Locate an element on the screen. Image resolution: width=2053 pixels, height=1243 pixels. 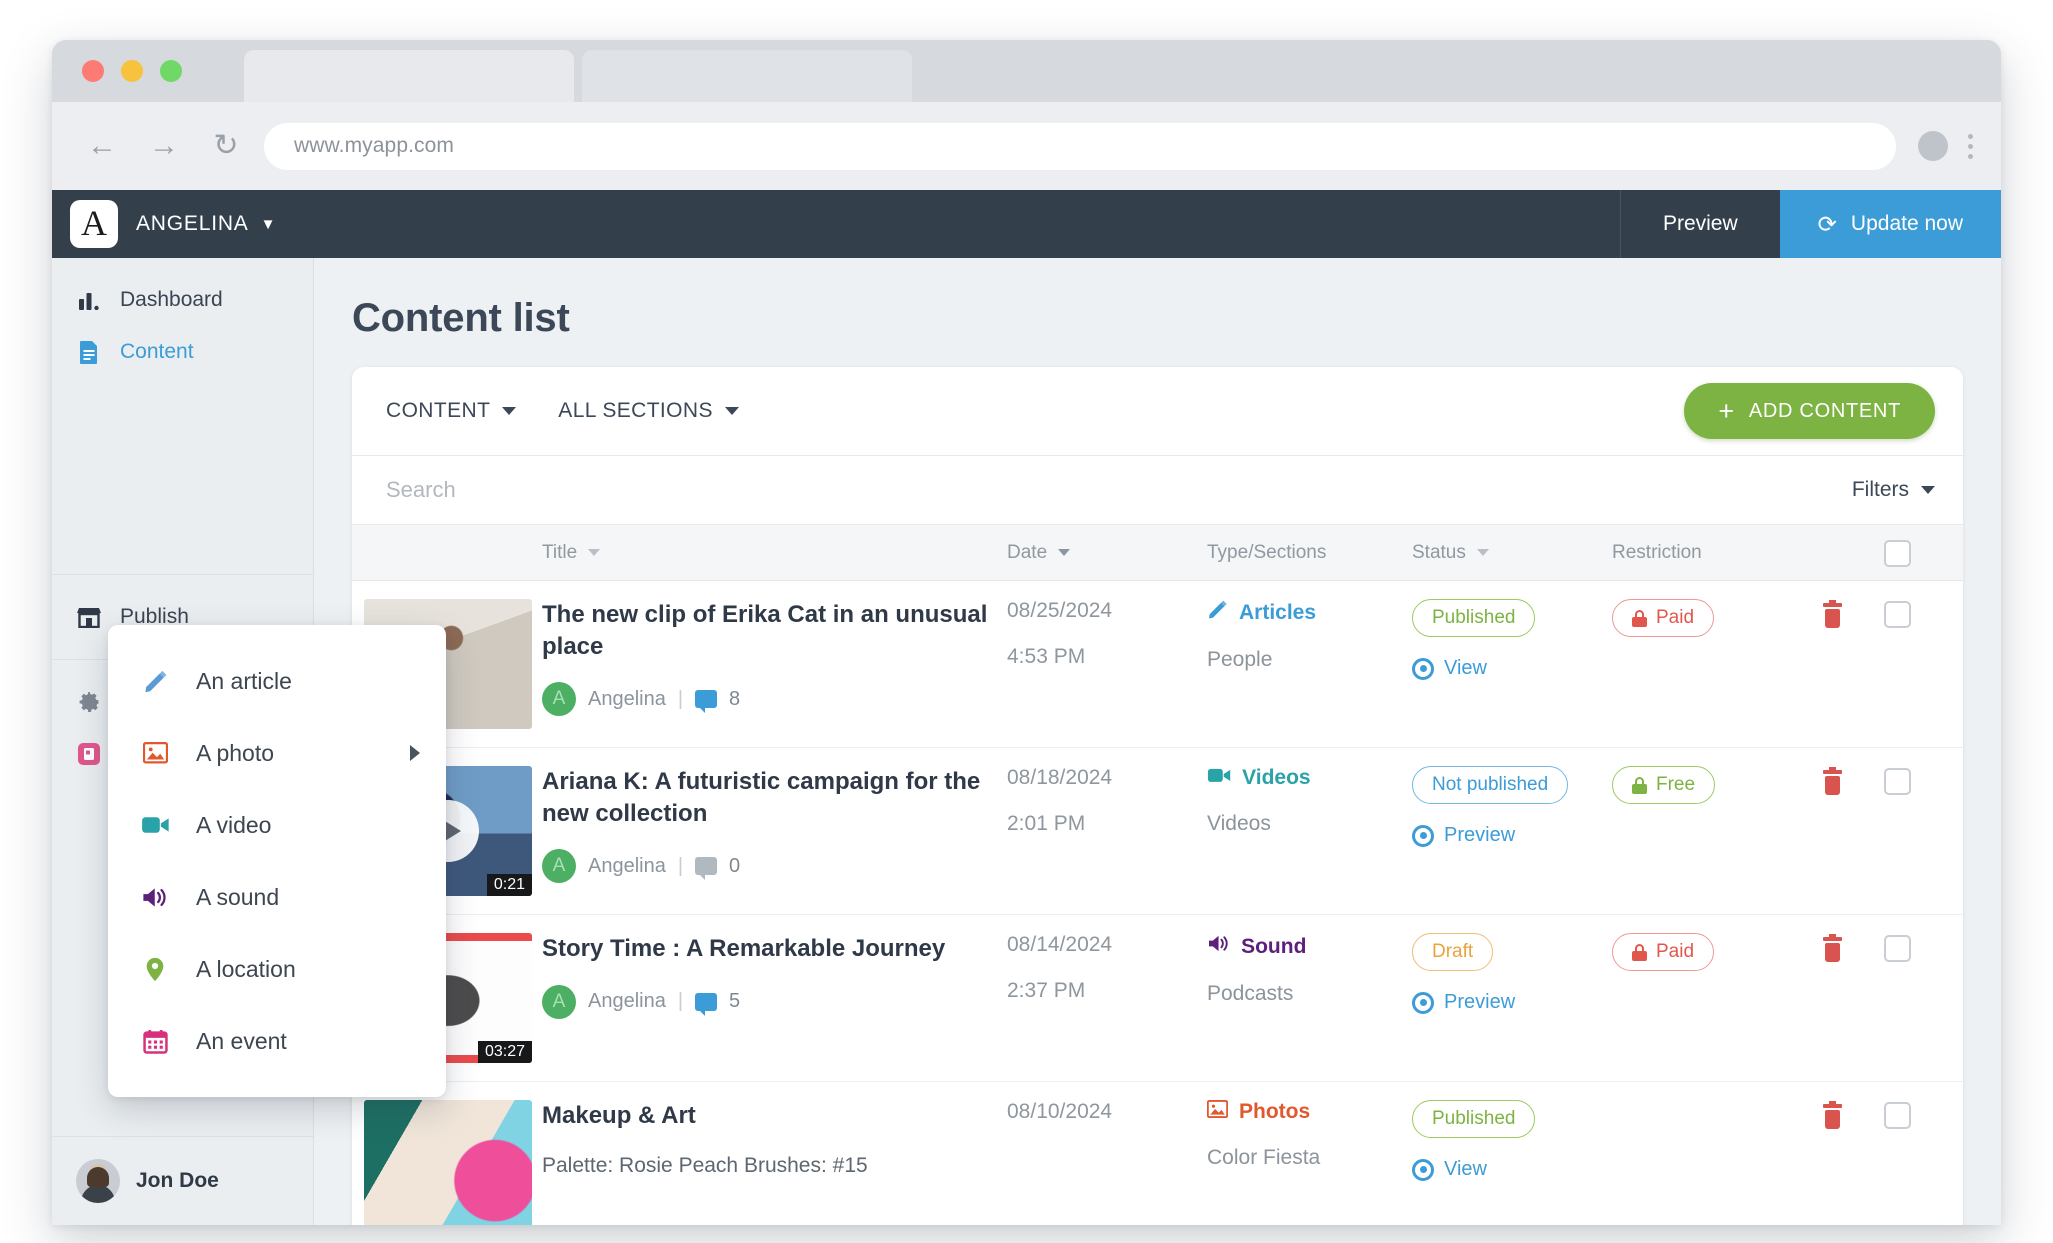
sort-arrow-icon is located at coordinates (594, 552).